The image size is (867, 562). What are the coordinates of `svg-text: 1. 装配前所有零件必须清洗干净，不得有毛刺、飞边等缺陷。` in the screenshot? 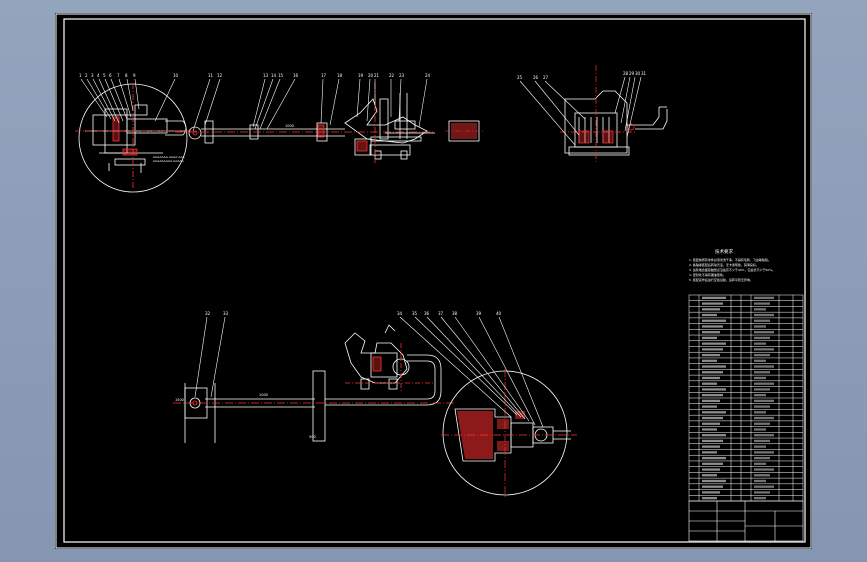 It's located at (730, 259).